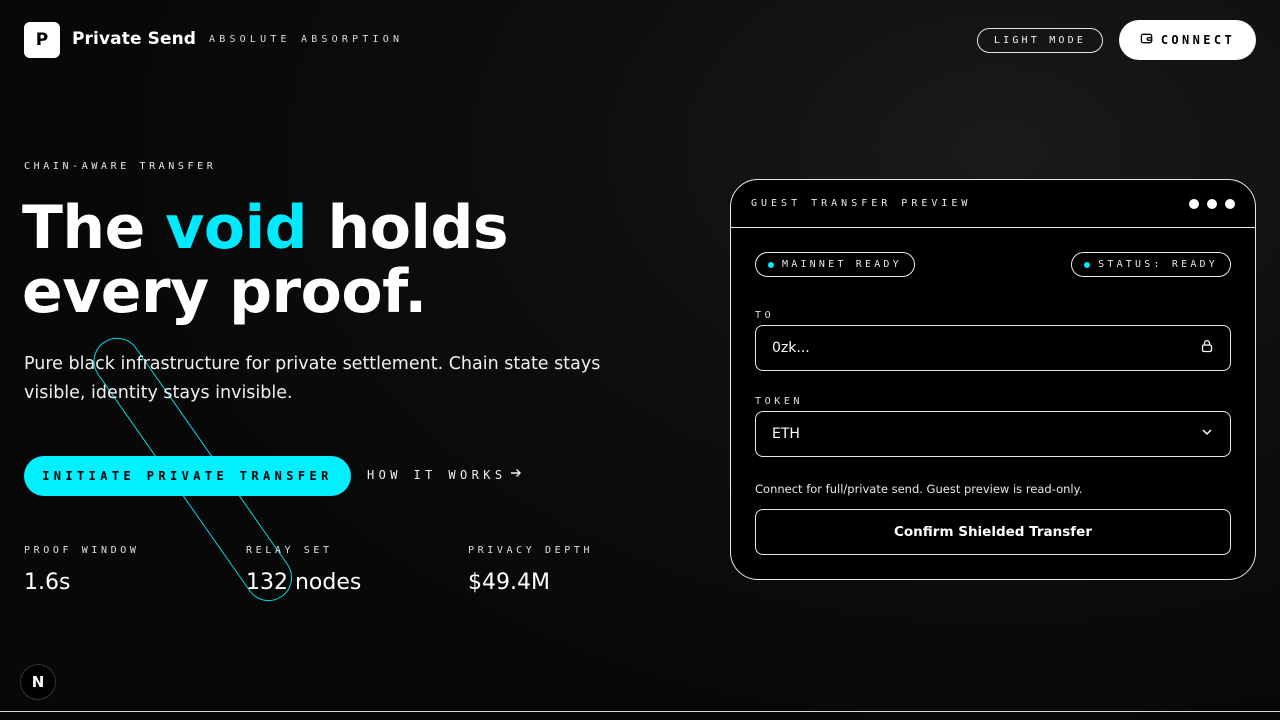 Image resolution: width=1280 pixels, height=720 pixels. What do you see at coordinates (437, 474) in the screenshot?
I see `how-it-works-label: HOW IT WORKS` at bounding box center [437, 474].